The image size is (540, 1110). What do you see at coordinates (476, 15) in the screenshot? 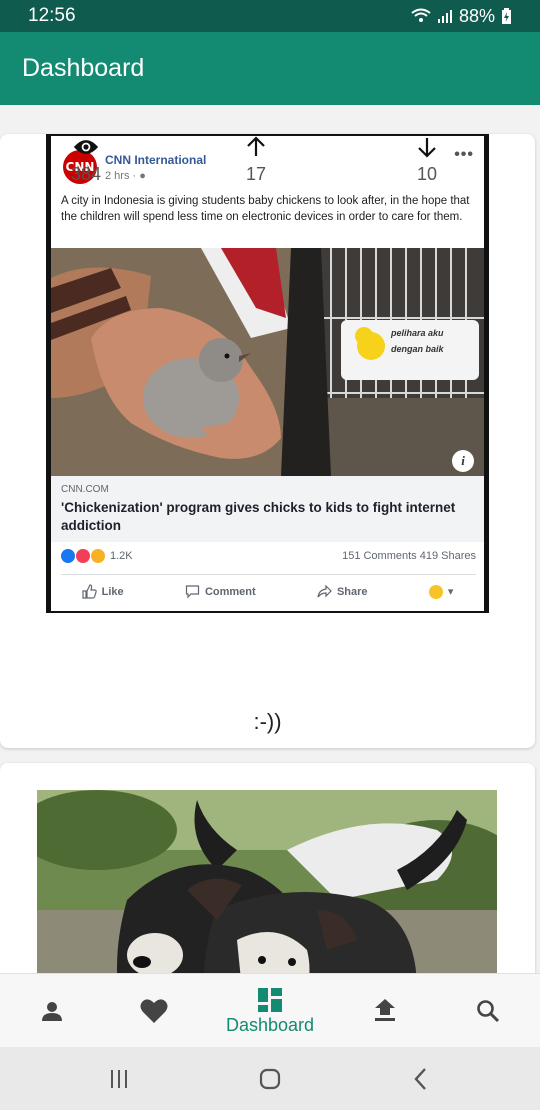
I see `battery-percent: 88%` at bounding box center [476, 15].